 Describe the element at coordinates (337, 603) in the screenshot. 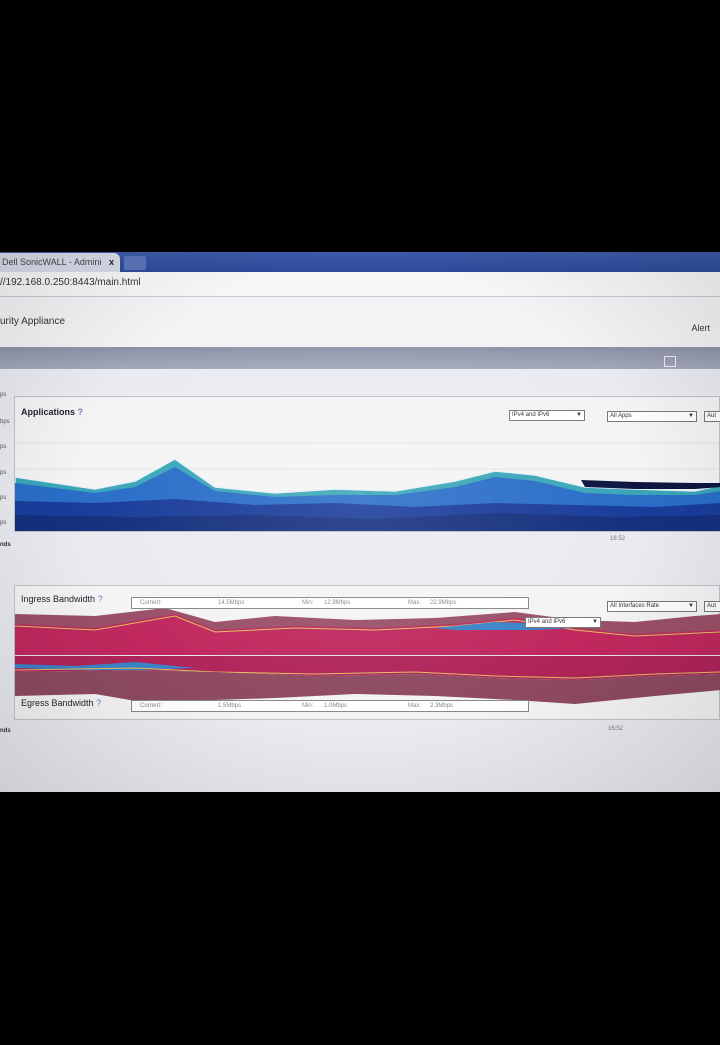

I see `min-value: 12.9Mbps` at that location.